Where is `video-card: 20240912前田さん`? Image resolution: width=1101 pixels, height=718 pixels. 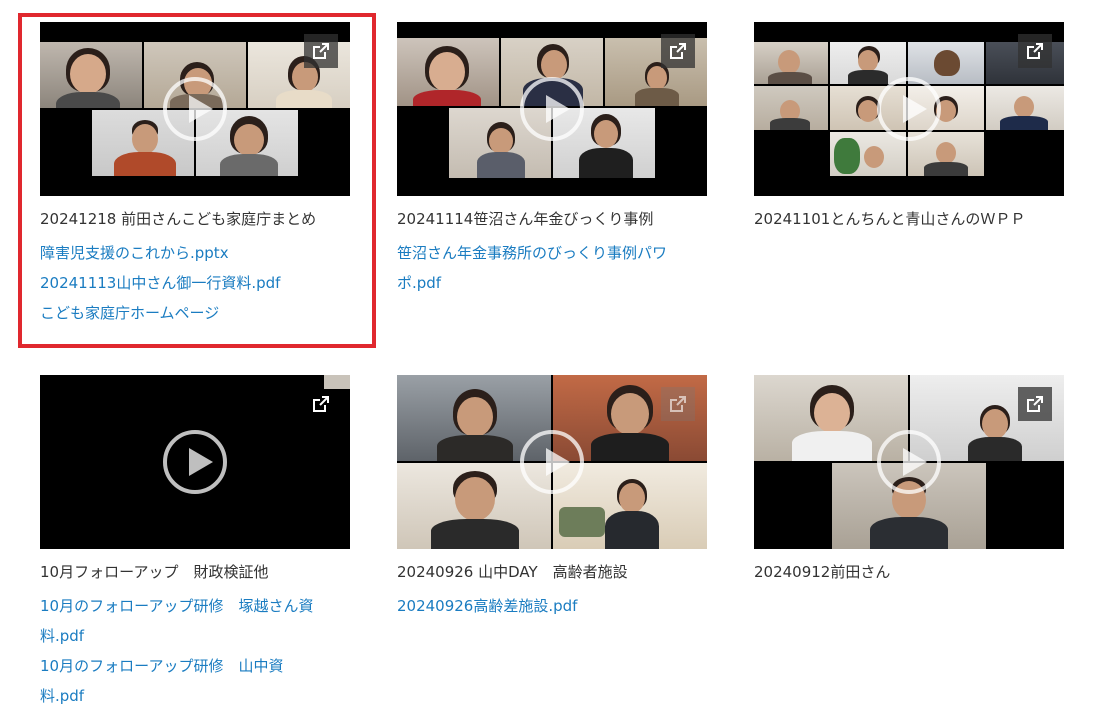
video-card: 20240912前田さん is located at coordinates (910, 479).